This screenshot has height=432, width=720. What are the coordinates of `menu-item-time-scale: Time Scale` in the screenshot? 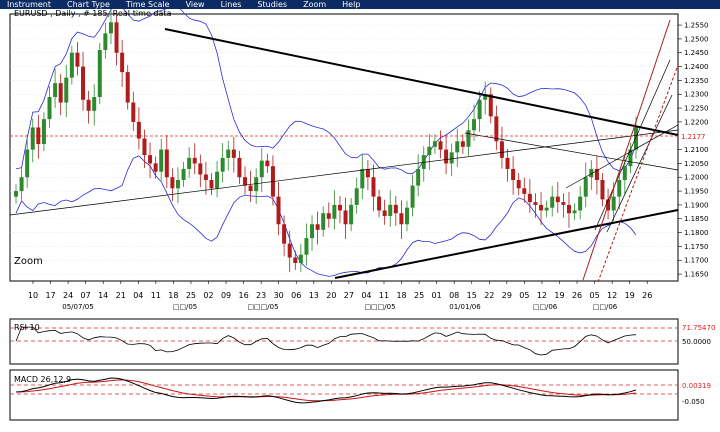 It's located at (149, 4).